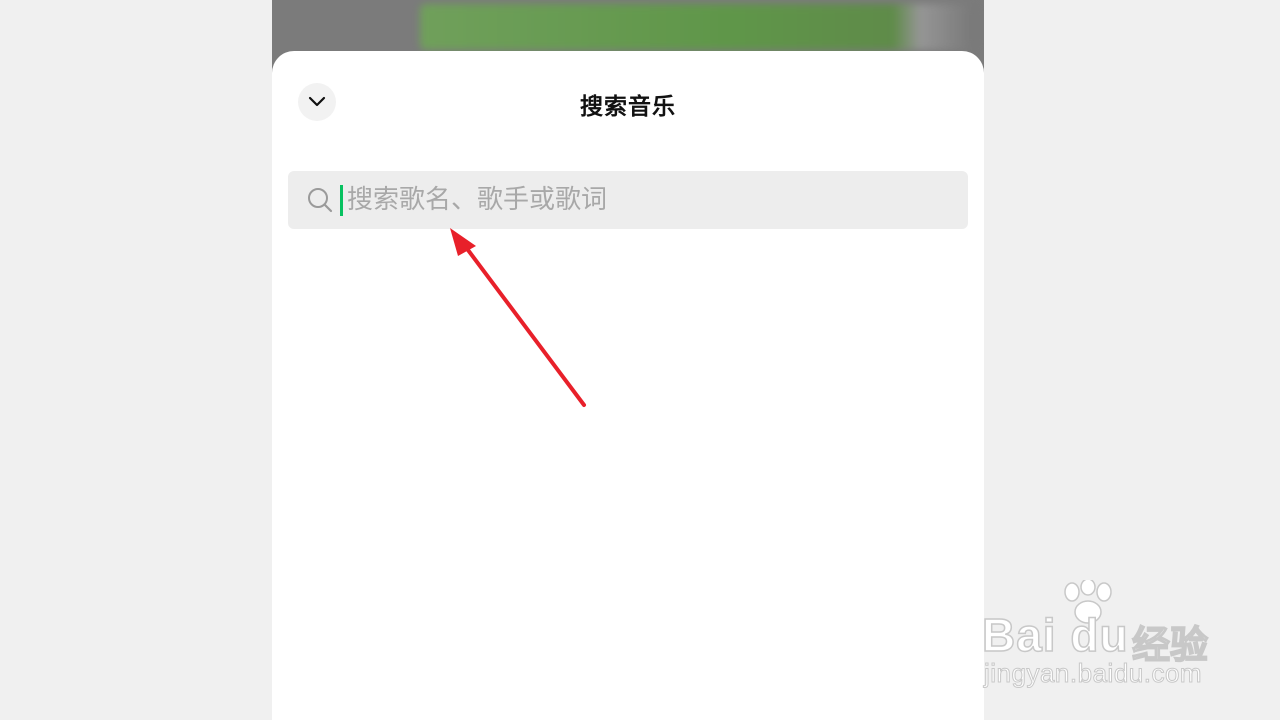  Describe the element at coordinates (698, 27) in the screenshot. I see `background-blurred-content` at that location.